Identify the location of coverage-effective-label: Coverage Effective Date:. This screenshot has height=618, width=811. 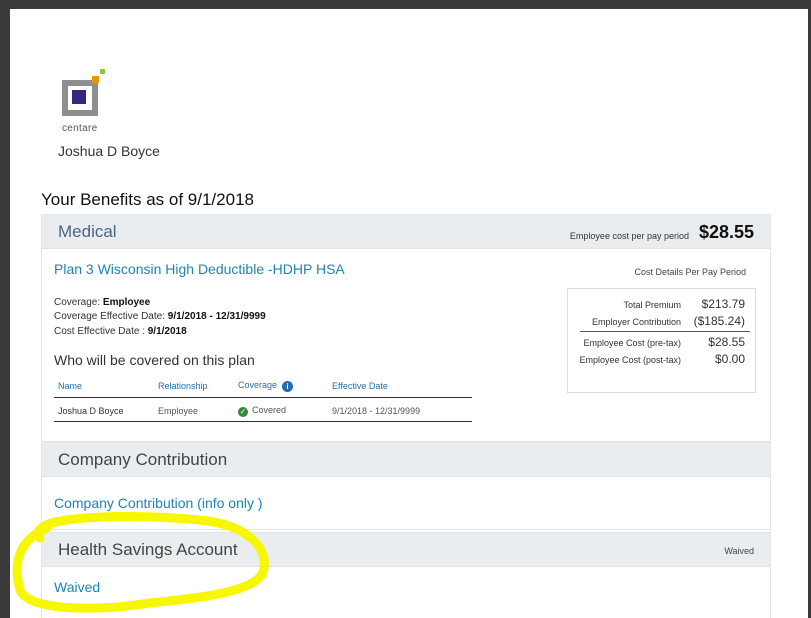
(109, 316).